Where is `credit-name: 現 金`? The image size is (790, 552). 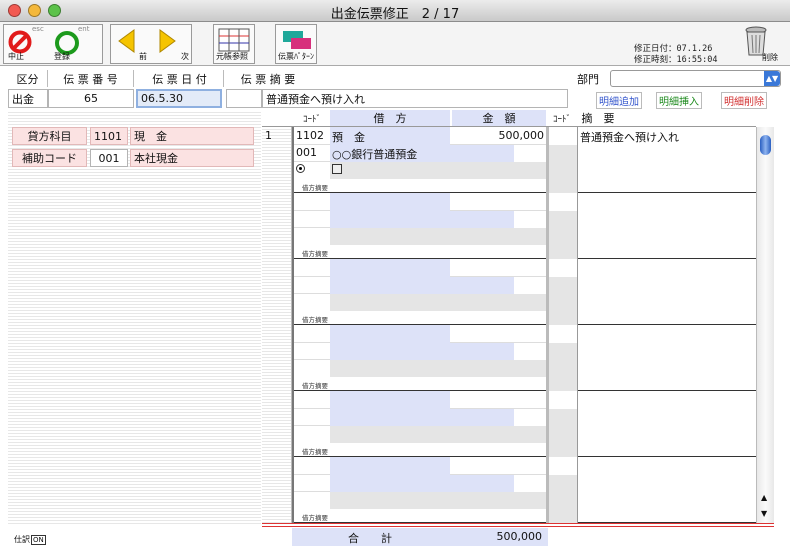 credit-name: 現 金 is located at coordinates (192, 136).